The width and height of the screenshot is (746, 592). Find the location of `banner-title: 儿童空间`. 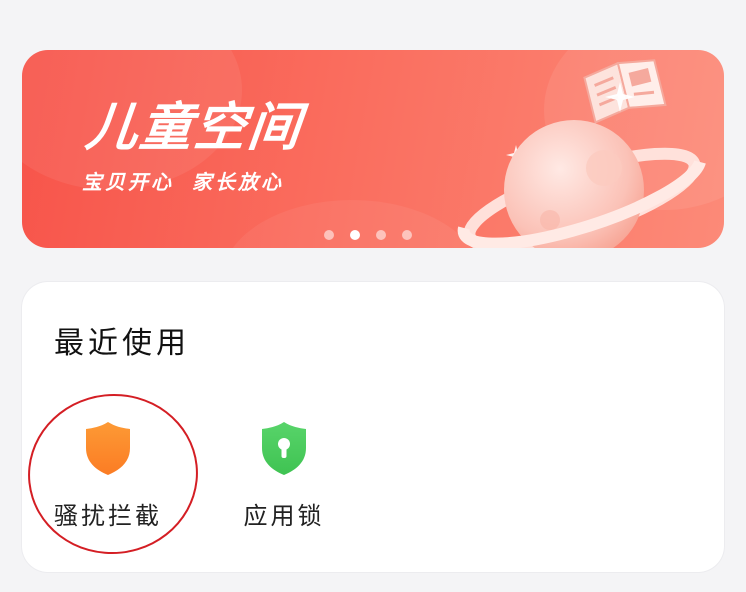

banner-title: 儿童空间 is located at coordinates (194, 128).